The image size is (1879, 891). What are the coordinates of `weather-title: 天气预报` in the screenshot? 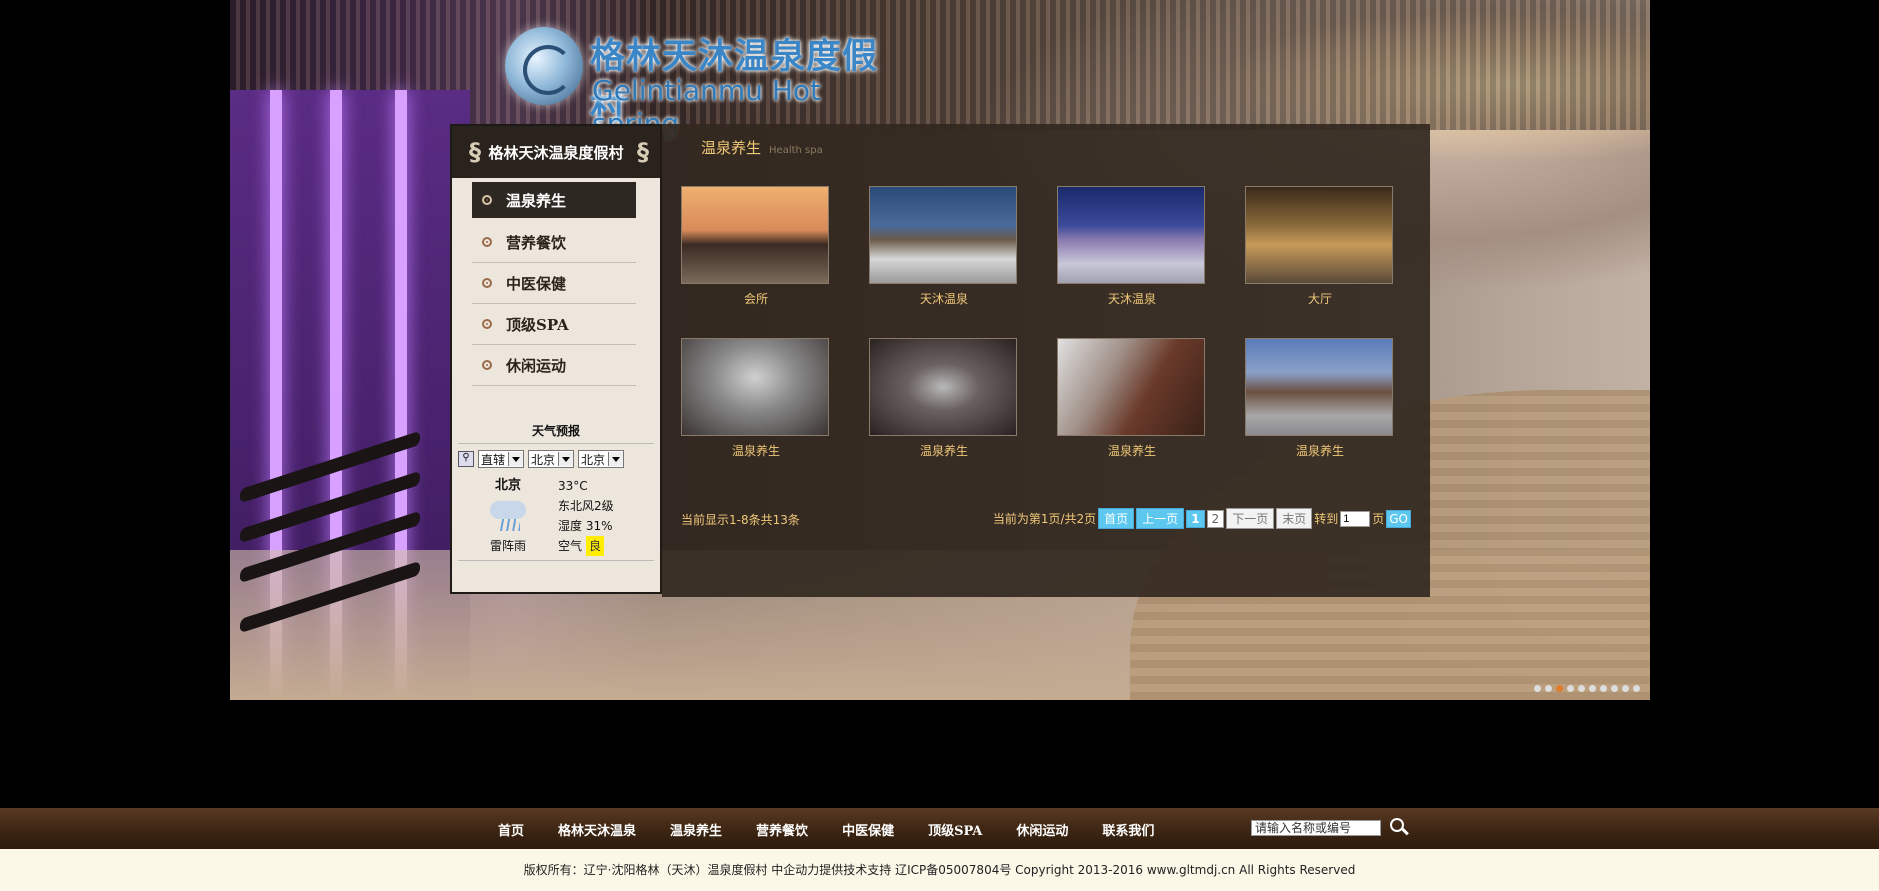 It's located at (556, 433).